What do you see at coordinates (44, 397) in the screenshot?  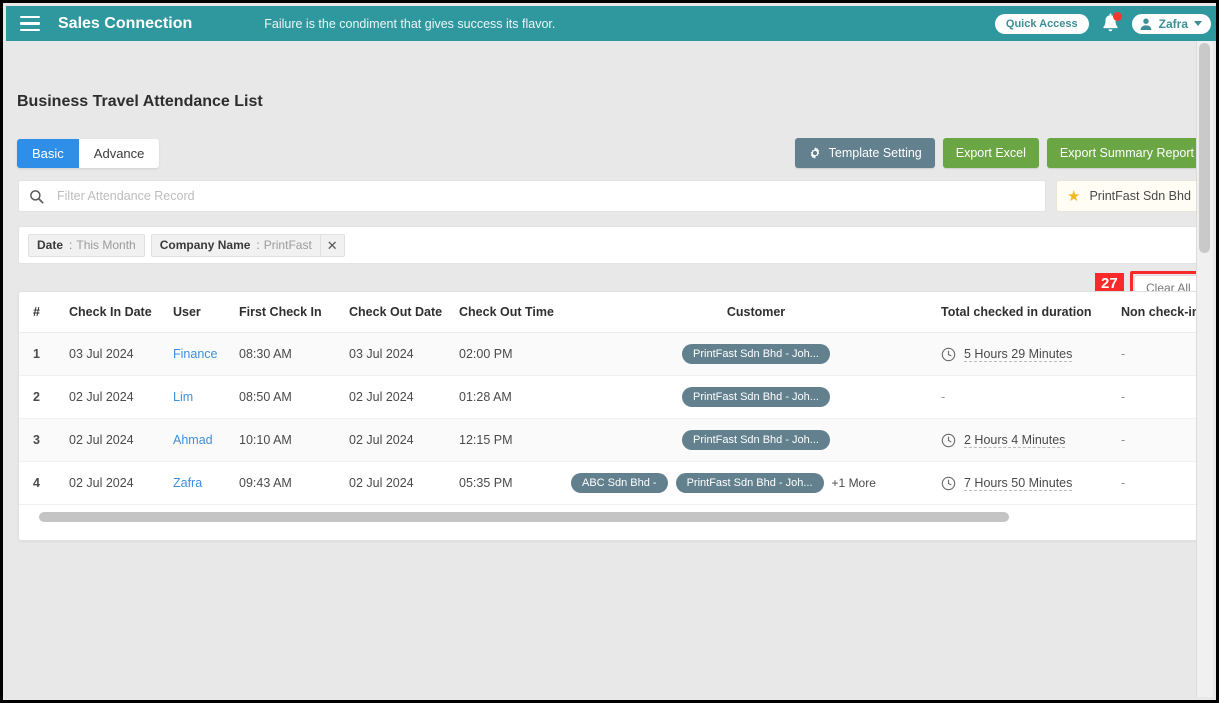 I see `row-index: 2` at bounding box center [44, 397].